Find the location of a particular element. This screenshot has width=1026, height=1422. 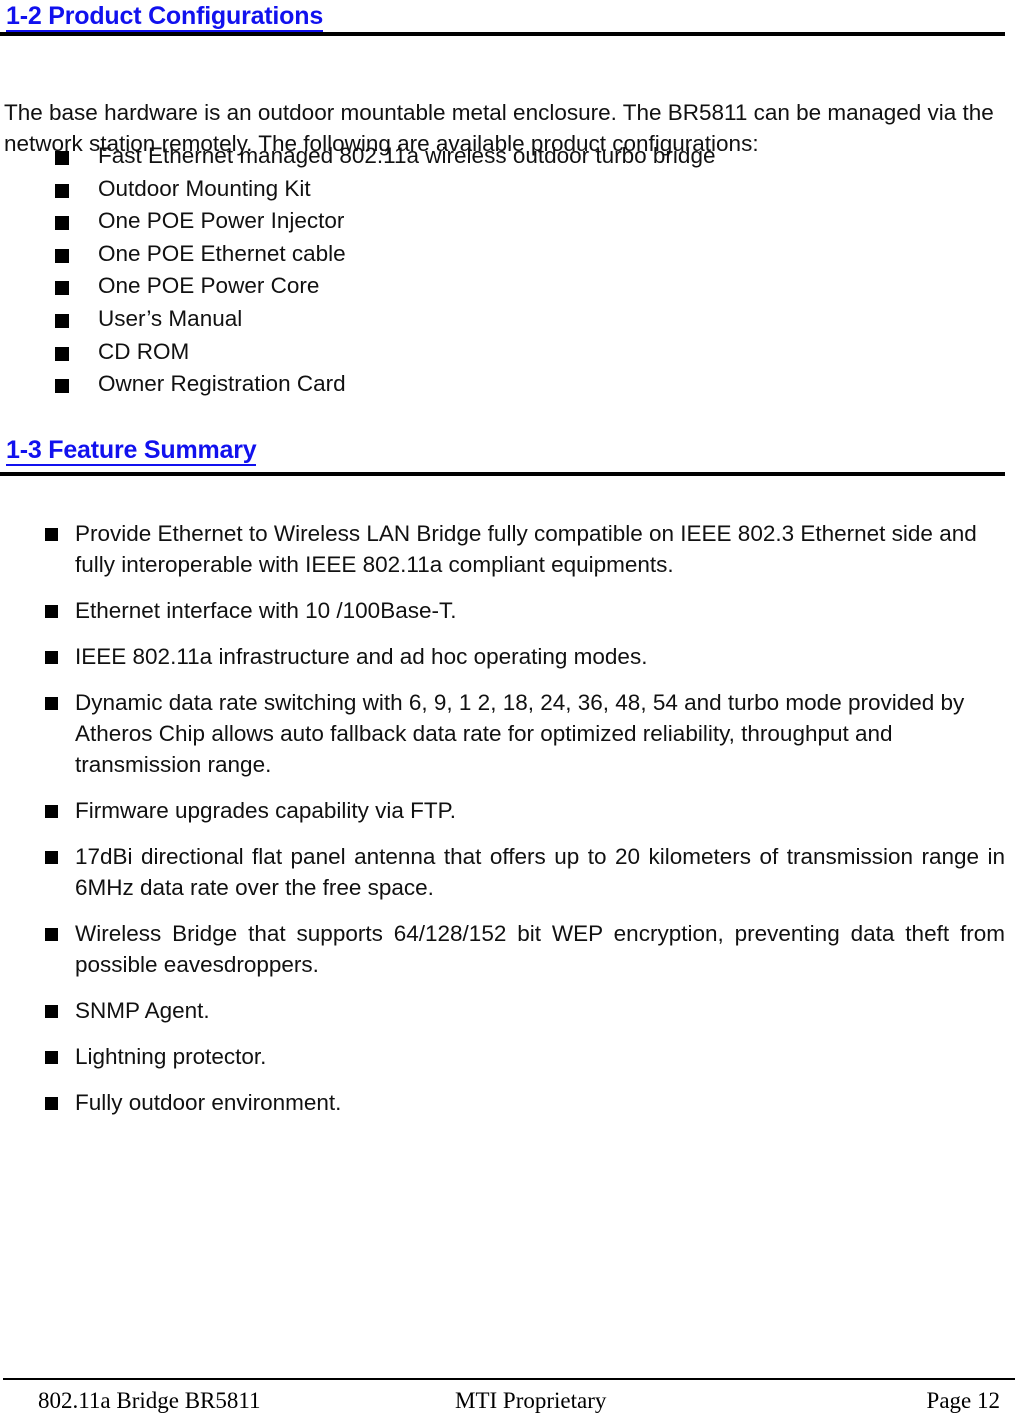

list-item: Ethernet interface with 10 /100Base-T. is located at coordinates (505, 610).